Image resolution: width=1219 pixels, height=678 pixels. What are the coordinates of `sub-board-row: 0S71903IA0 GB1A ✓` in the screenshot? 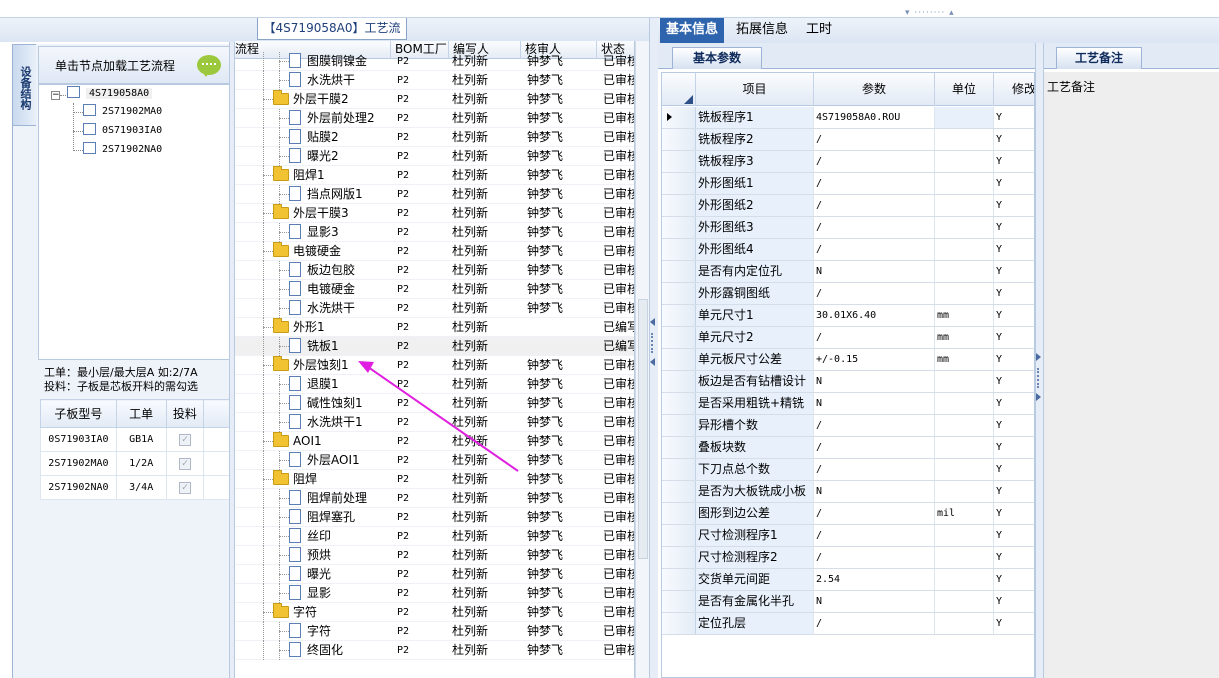 It's located at (135, 439).